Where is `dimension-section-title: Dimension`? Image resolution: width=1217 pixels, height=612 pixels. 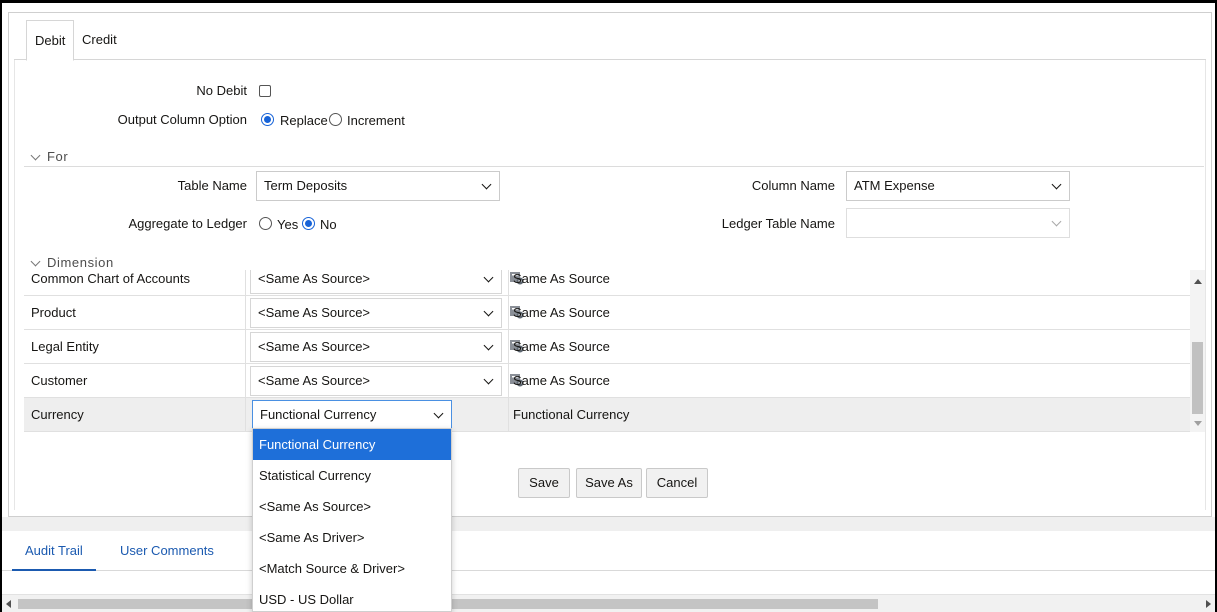 dimension-section-title: Dimension is located at coordinates (80, 262).